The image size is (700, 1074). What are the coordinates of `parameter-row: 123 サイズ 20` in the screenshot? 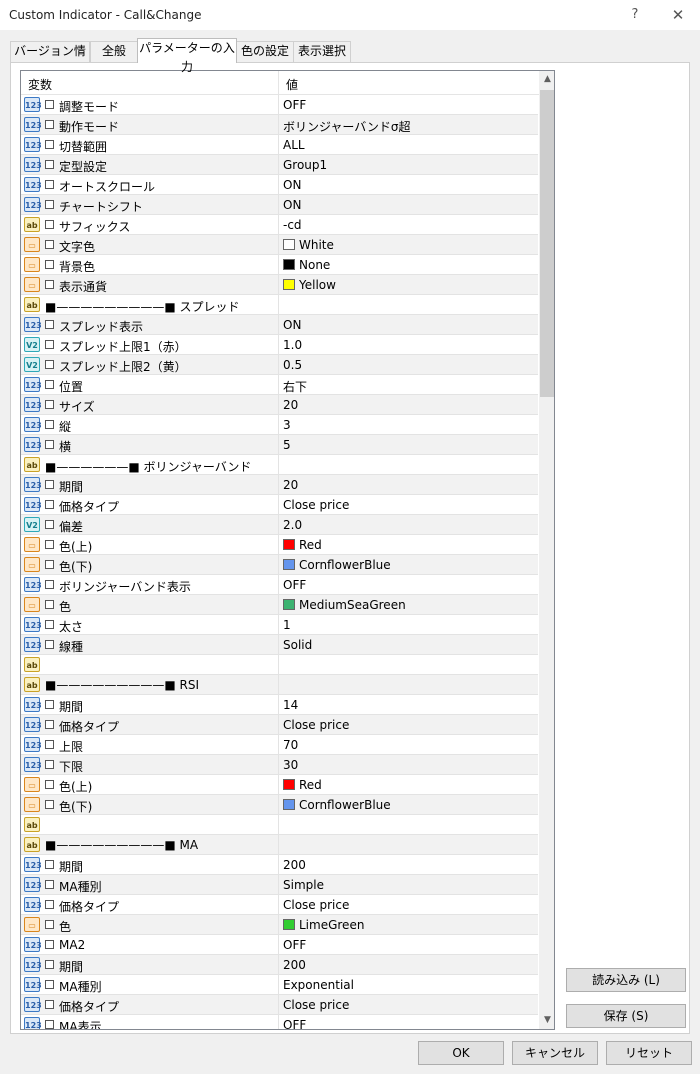 It's located at (279, 405).